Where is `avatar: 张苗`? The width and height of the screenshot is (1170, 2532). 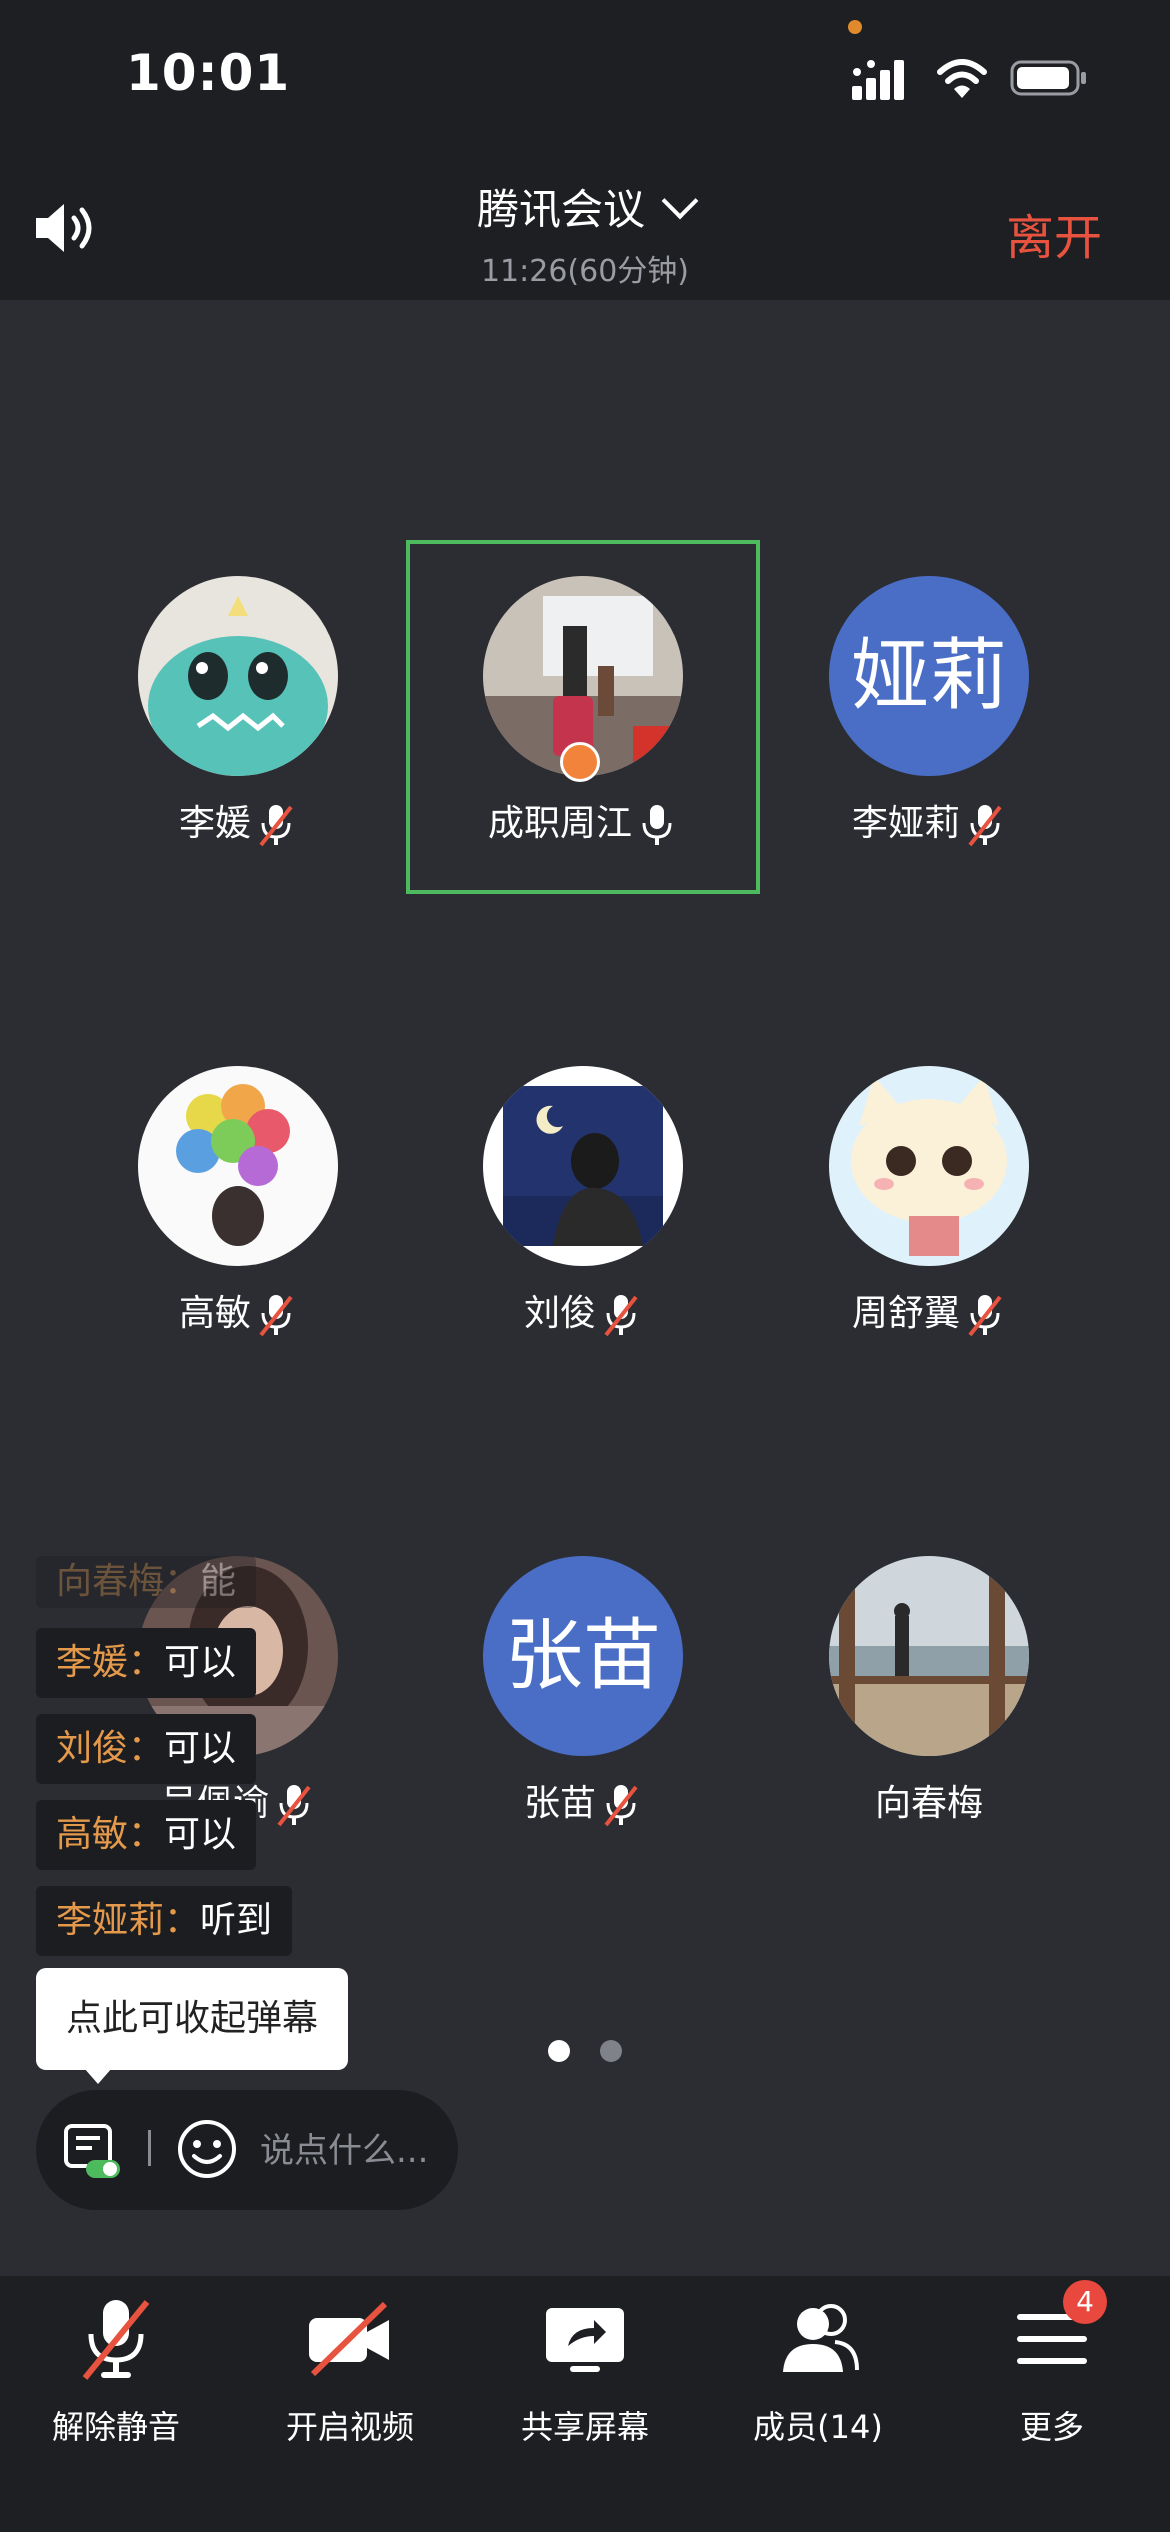 avatar: 张苗 is located at coordinates (583, 1656).